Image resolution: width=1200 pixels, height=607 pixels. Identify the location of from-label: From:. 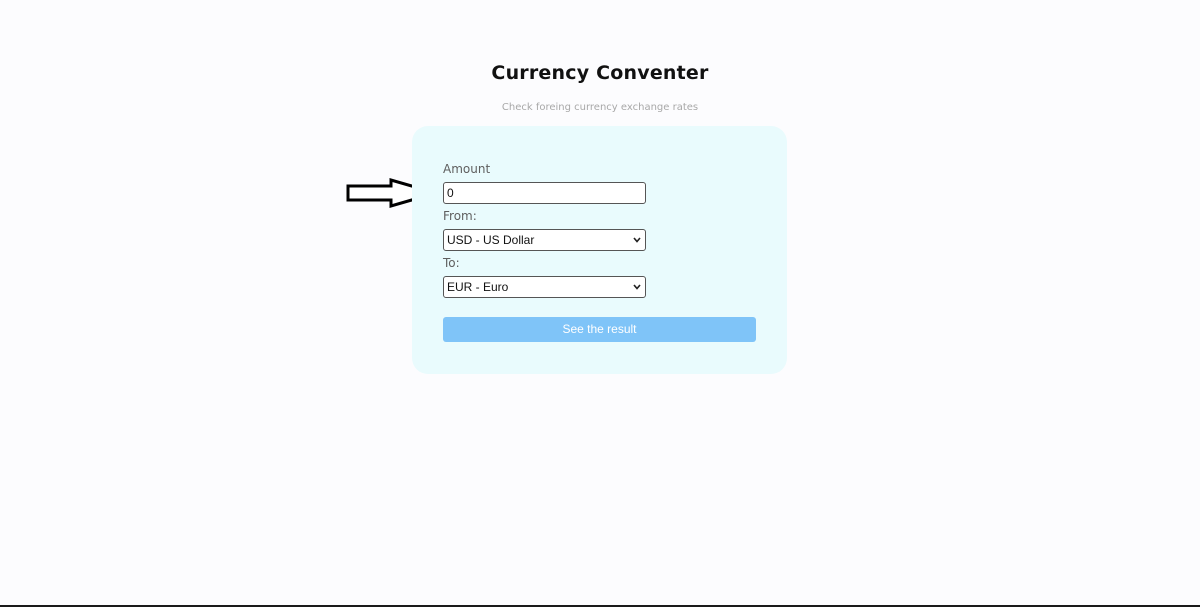
(460, 216).